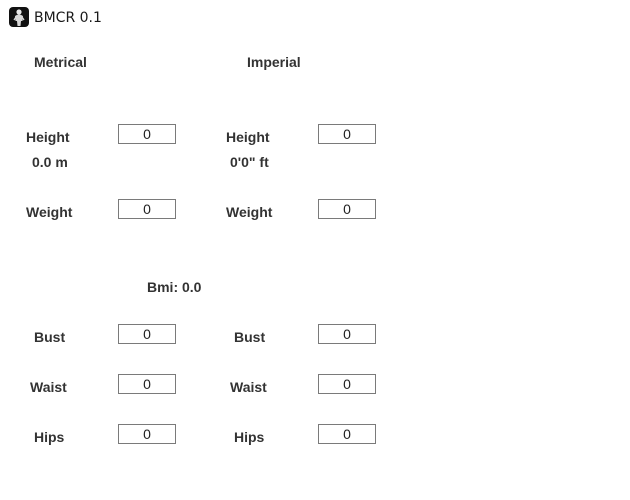 The width and height of the screenshot is (630, 500). I want to click on title-bar: BMCR 0.1, so click(315, 17).